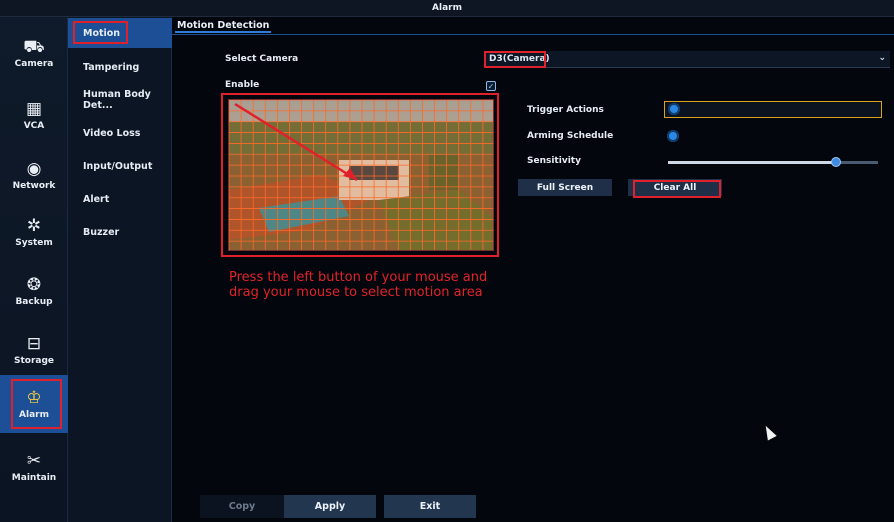 The image size is (894, 522). I want to click on submenu-label: Buzzer, so click(101, 232).